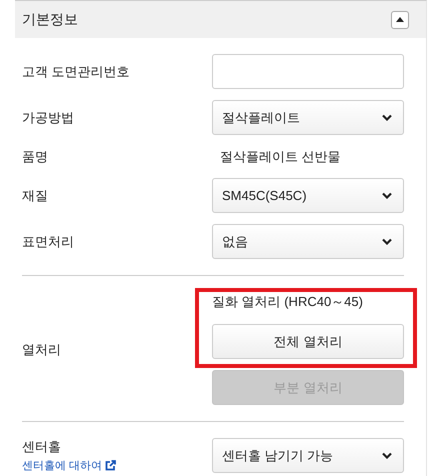  What do you see at coordinates (308, 455) in the screenshot?
I see `dropdown: 센터홀 남기기 가능` at bounding box center [308, 455].